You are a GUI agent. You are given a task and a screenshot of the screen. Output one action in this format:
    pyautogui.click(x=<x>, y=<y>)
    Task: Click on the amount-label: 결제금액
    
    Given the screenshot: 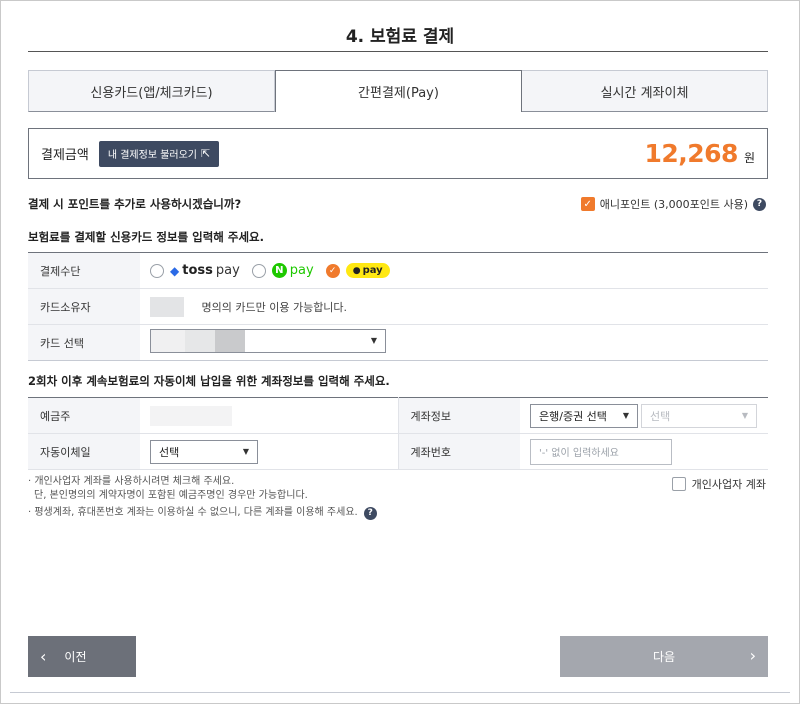 What is the action you would take?
    pyautogui.click(x=65, y=155)
    